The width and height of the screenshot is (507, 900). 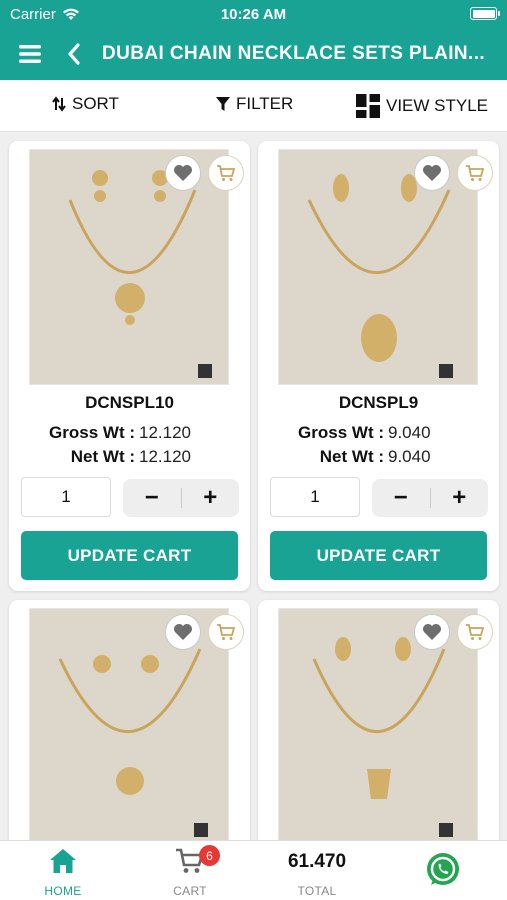 I want to click on product-weights: Gross Wt : 9.040 Net Wt : 9.040, so click(x=378, y=447).